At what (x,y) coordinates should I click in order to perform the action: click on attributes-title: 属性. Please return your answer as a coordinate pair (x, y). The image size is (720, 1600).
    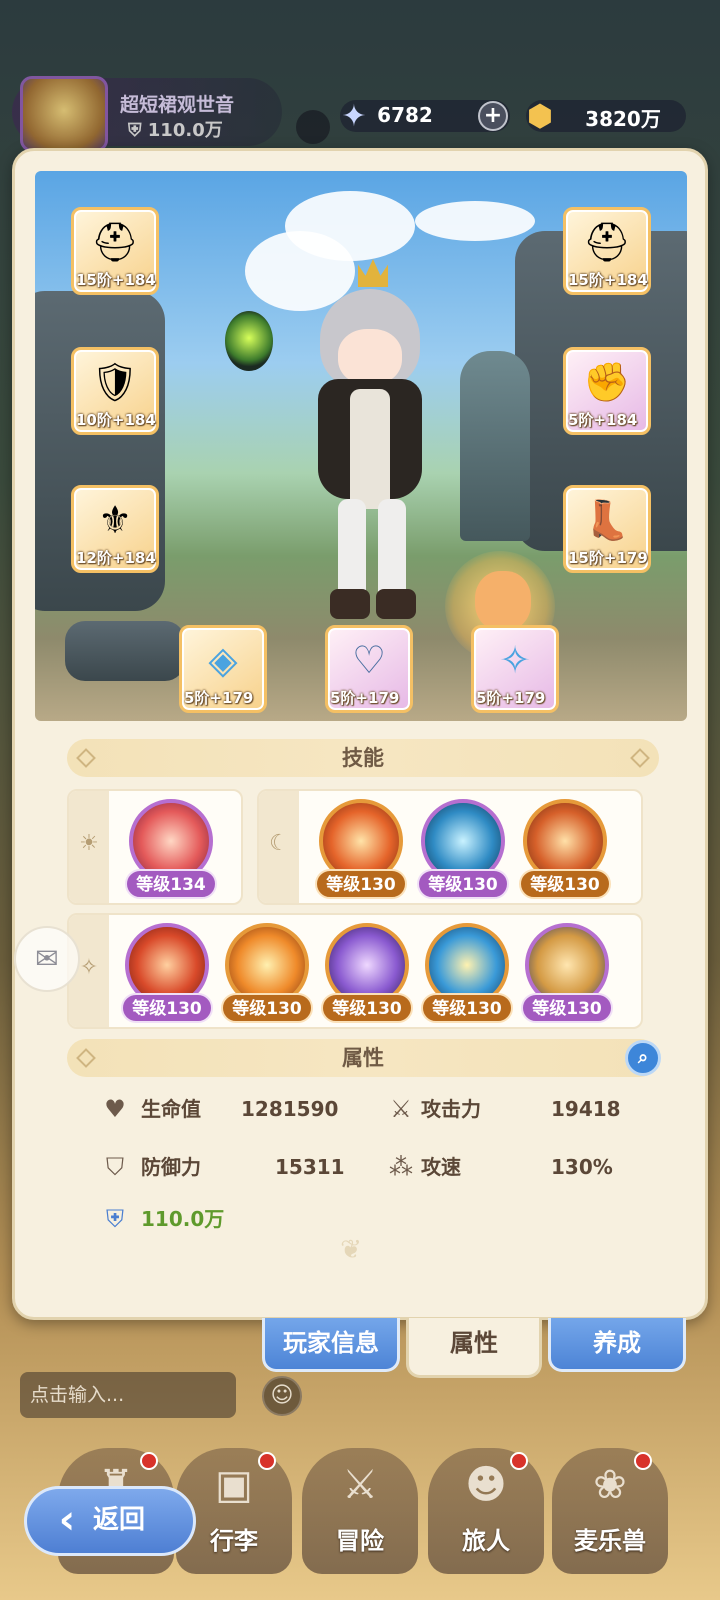
    Looking at the image, I should click on (363, 1058).